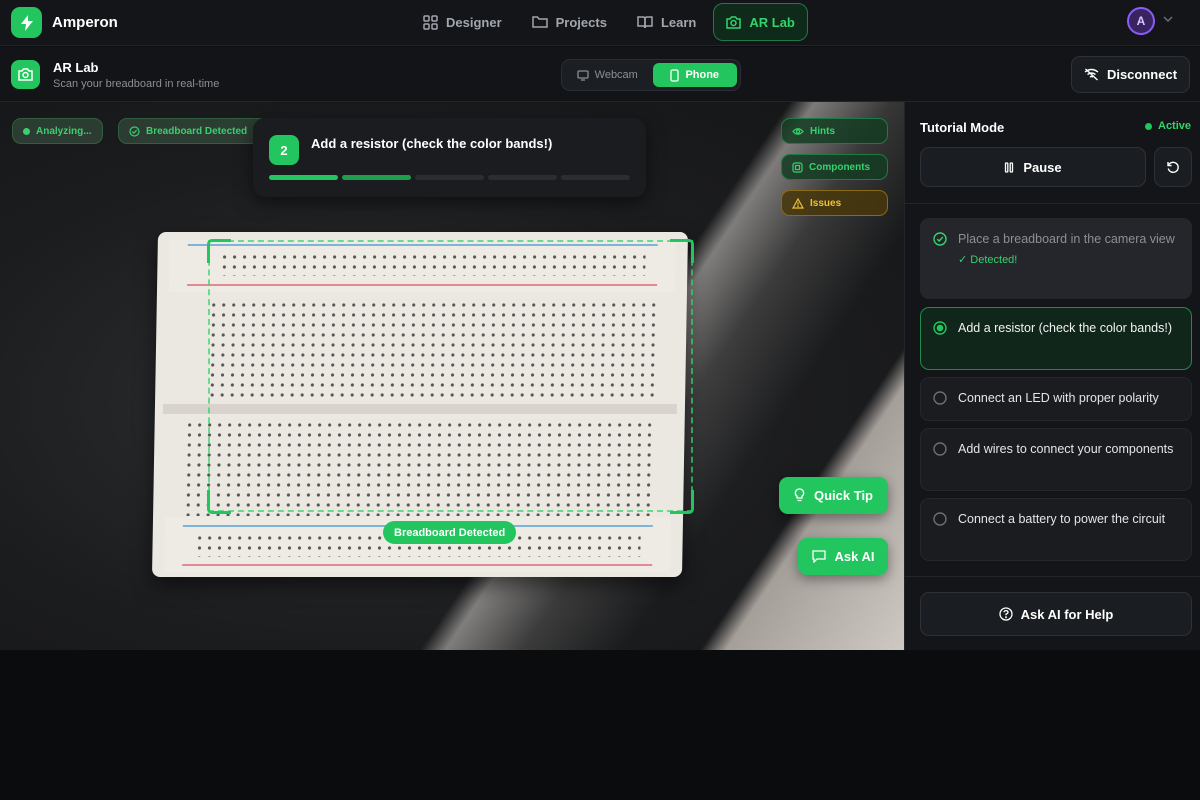 The height and width of the screenshot is (800, 1200). I want to click on webcam-option: Webcam, so click(607, 75).